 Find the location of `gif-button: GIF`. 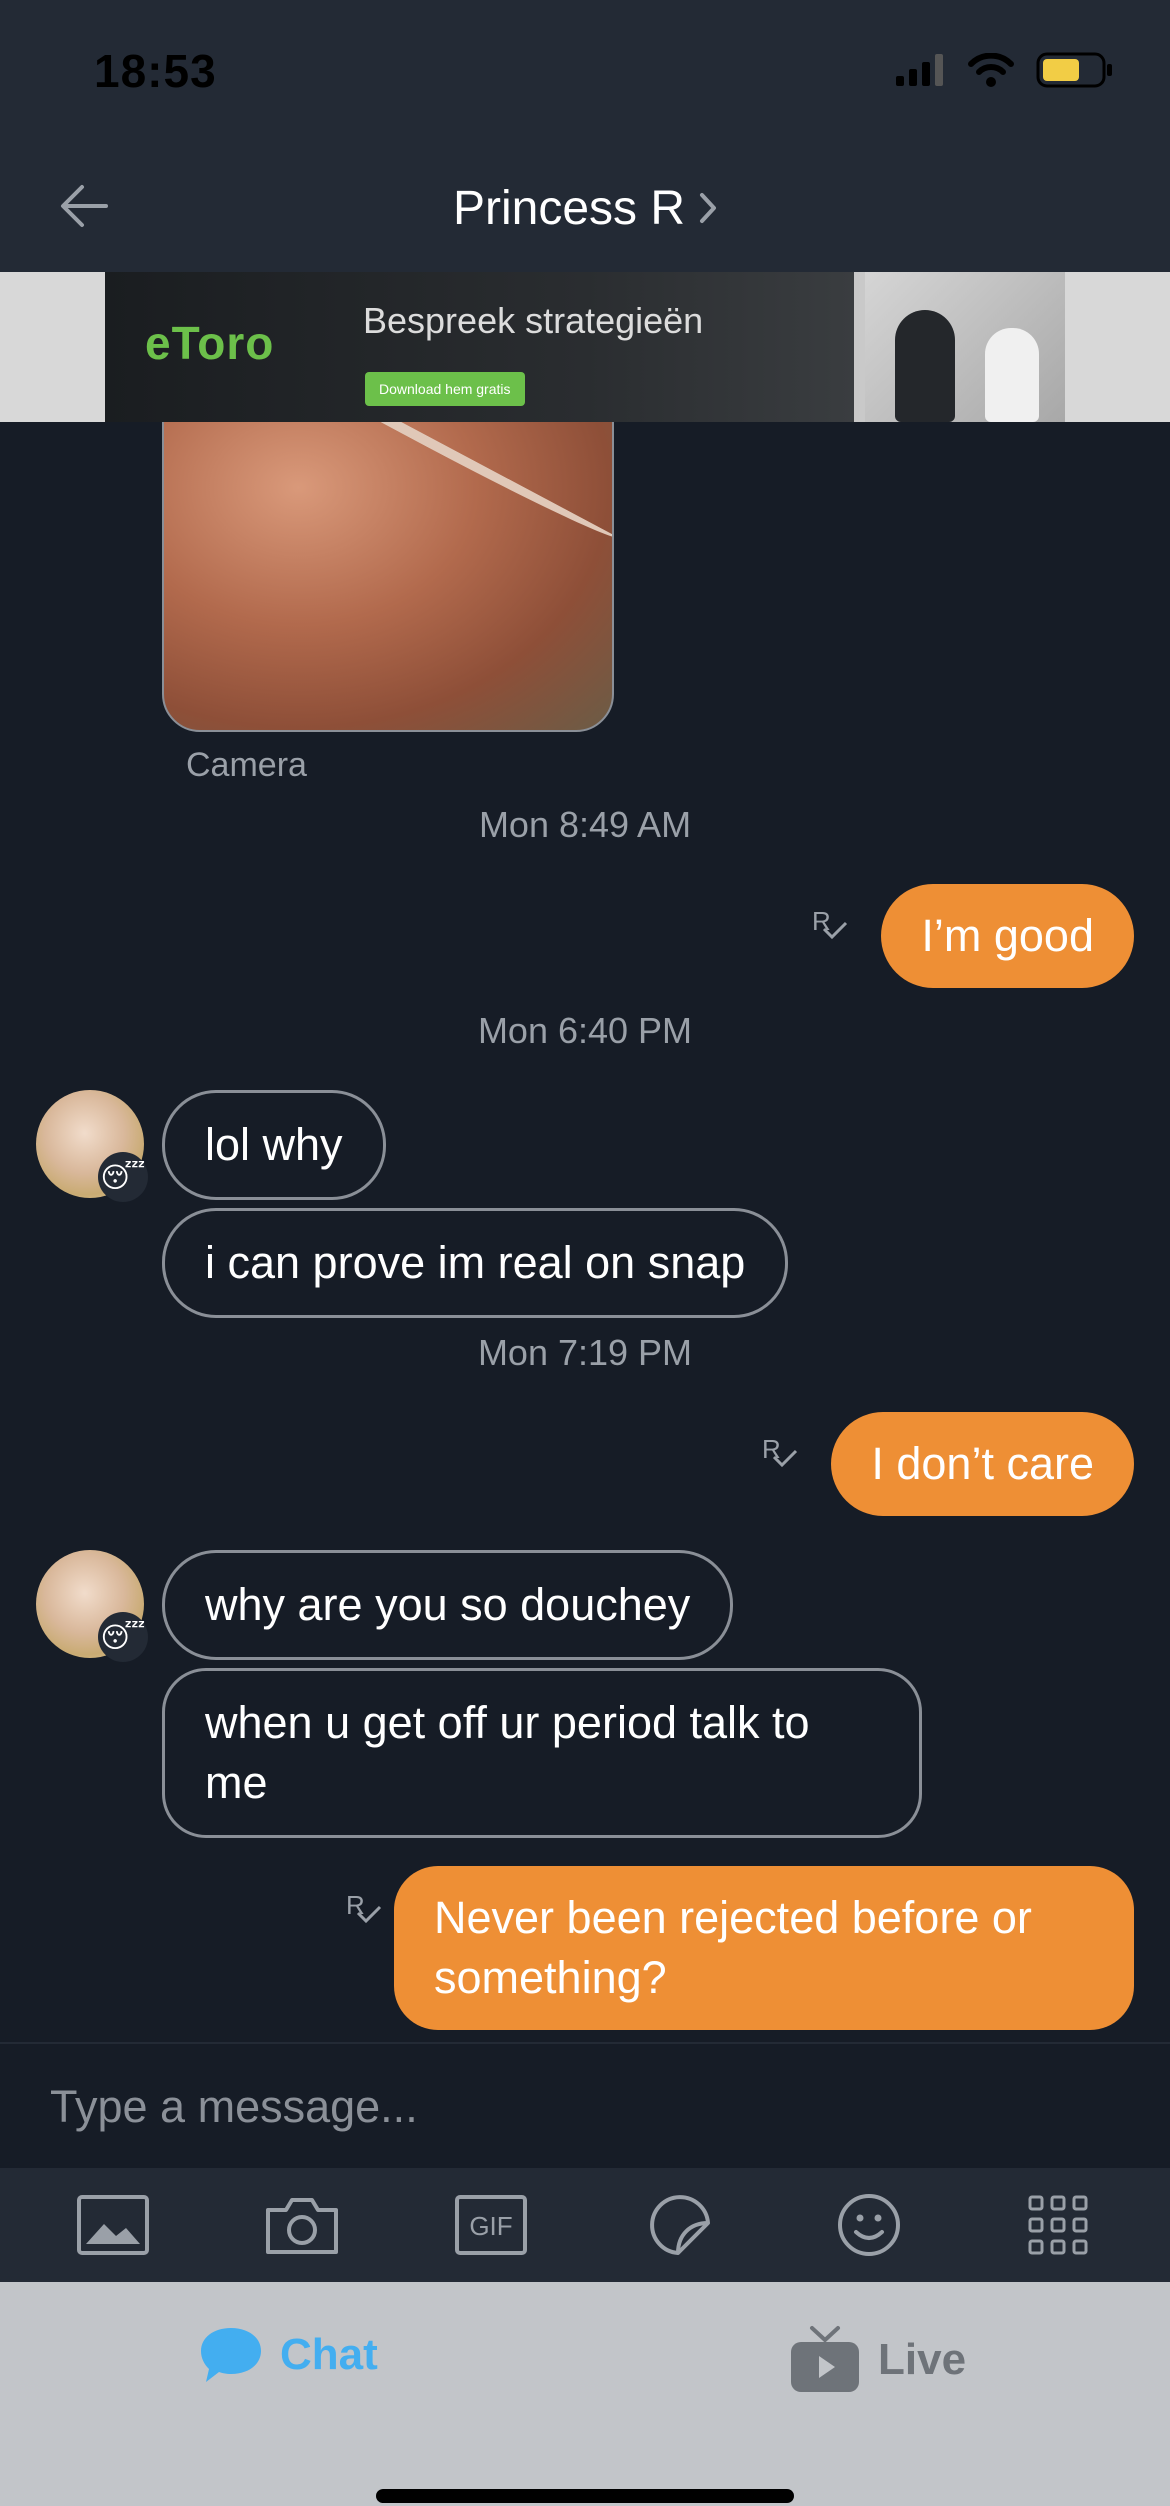

gif-button: GIF is located at coordinates (491, 2225).